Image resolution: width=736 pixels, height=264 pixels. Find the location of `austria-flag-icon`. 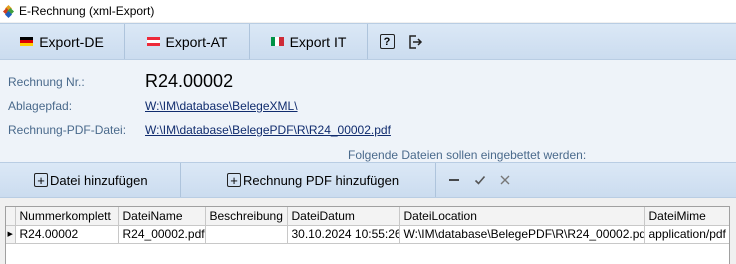

austria-flag-icon is located at coordinates (153, 41).